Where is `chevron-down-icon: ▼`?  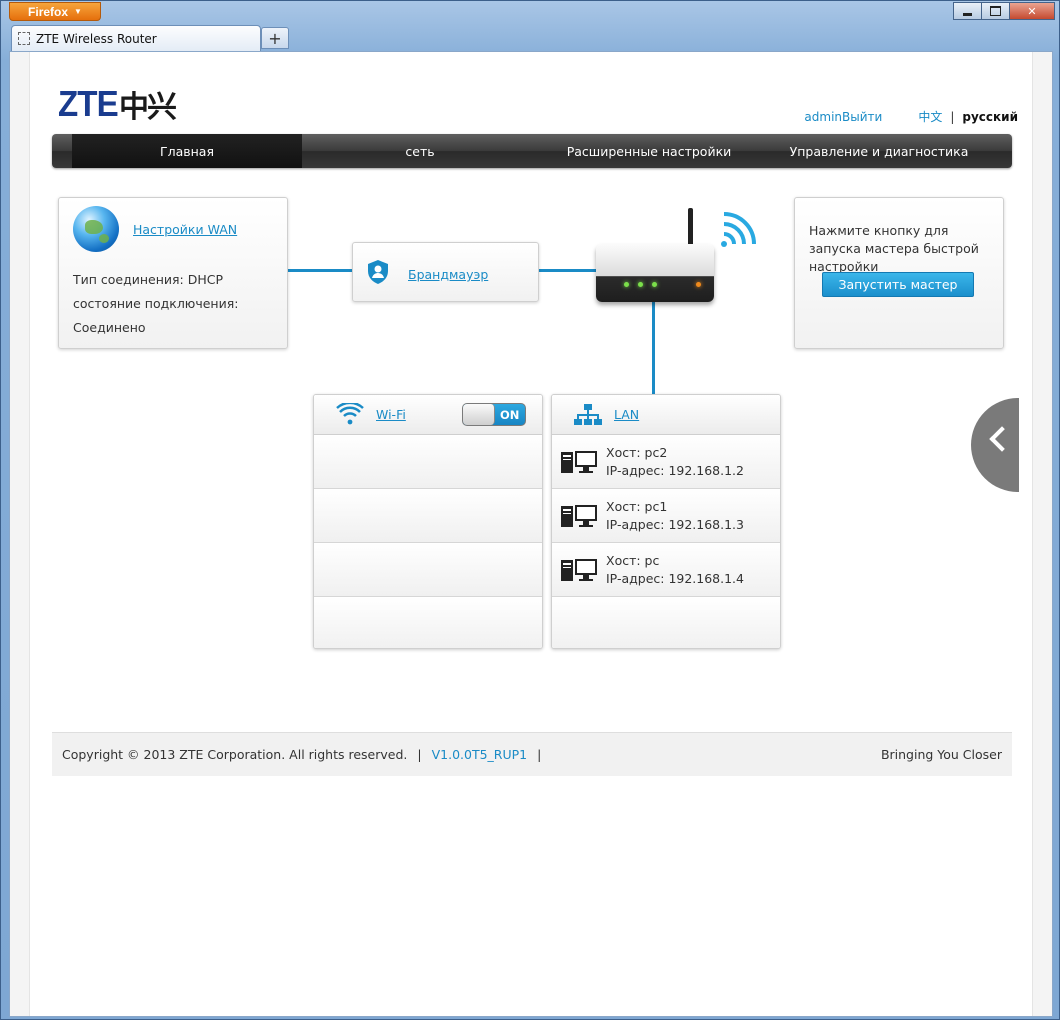
chevron-down-icon: ▼ is located at coordinates (78, 11).